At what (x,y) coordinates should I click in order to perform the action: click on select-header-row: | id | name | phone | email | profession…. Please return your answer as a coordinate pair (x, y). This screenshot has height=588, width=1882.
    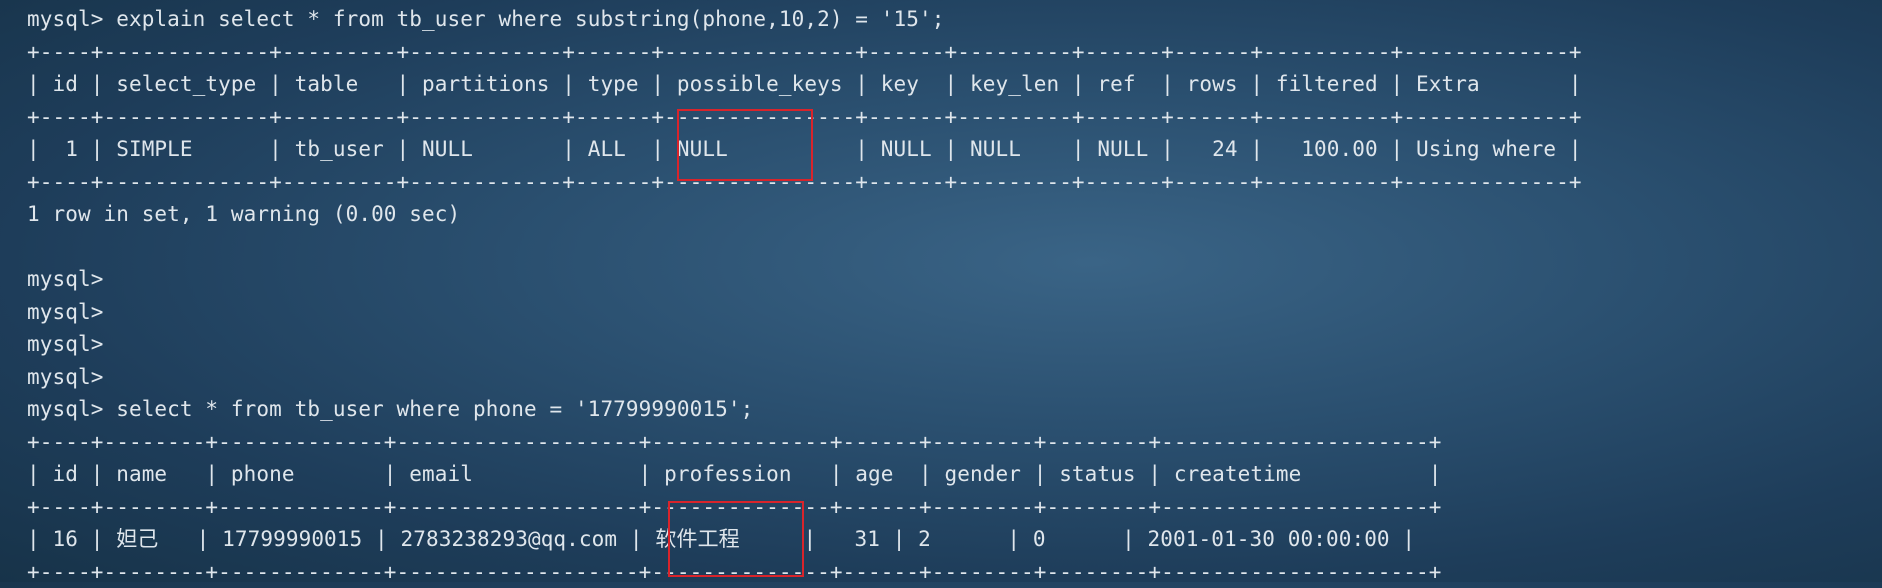
    Looking at the image, I should click on (734, 474).